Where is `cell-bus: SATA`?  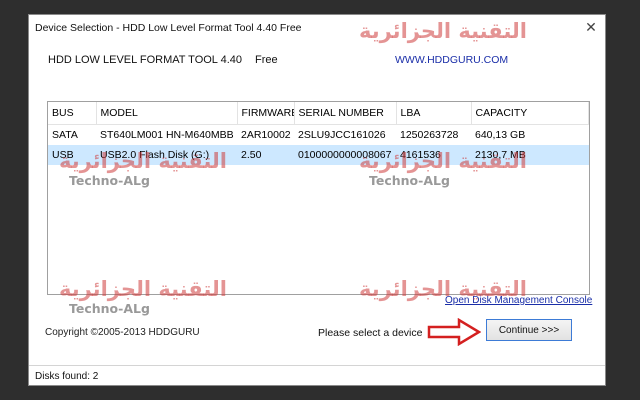 cell-bus: SATA is located at coordinates (65, 135).